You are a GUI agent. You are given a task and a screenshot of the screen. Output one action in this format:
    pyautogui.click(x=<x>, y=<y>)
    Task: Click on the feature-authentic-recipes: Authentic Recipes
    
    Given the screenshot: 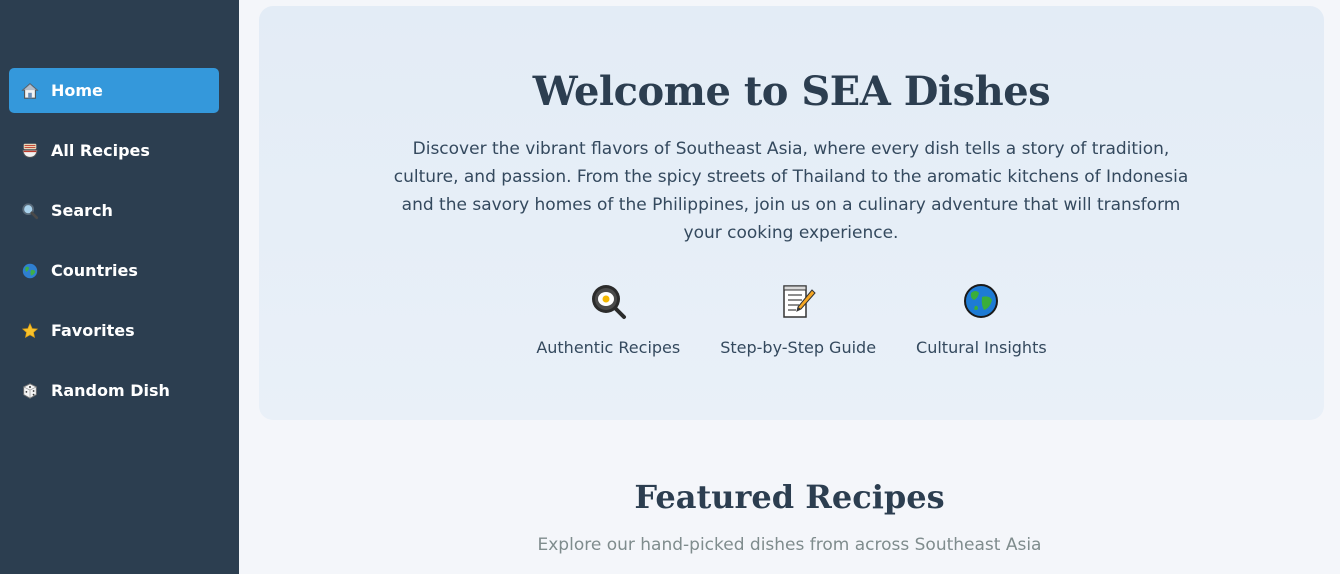 What is the action you would take?
    pyautogui.click(x=608, y=319)
    